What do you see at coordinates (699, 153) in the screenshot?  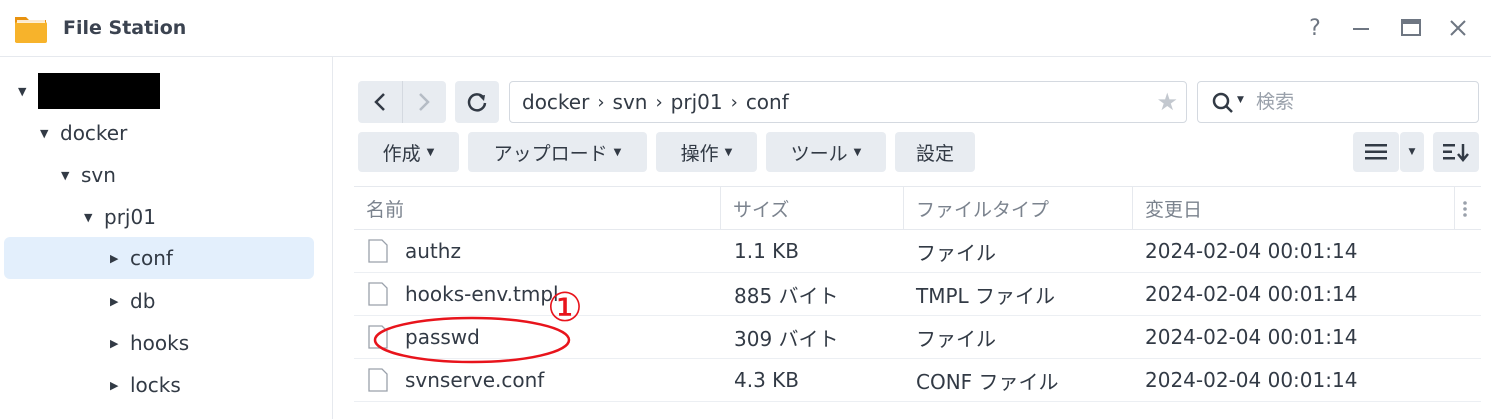 I see `button-label: 操作` at bounding box center [699, 153].